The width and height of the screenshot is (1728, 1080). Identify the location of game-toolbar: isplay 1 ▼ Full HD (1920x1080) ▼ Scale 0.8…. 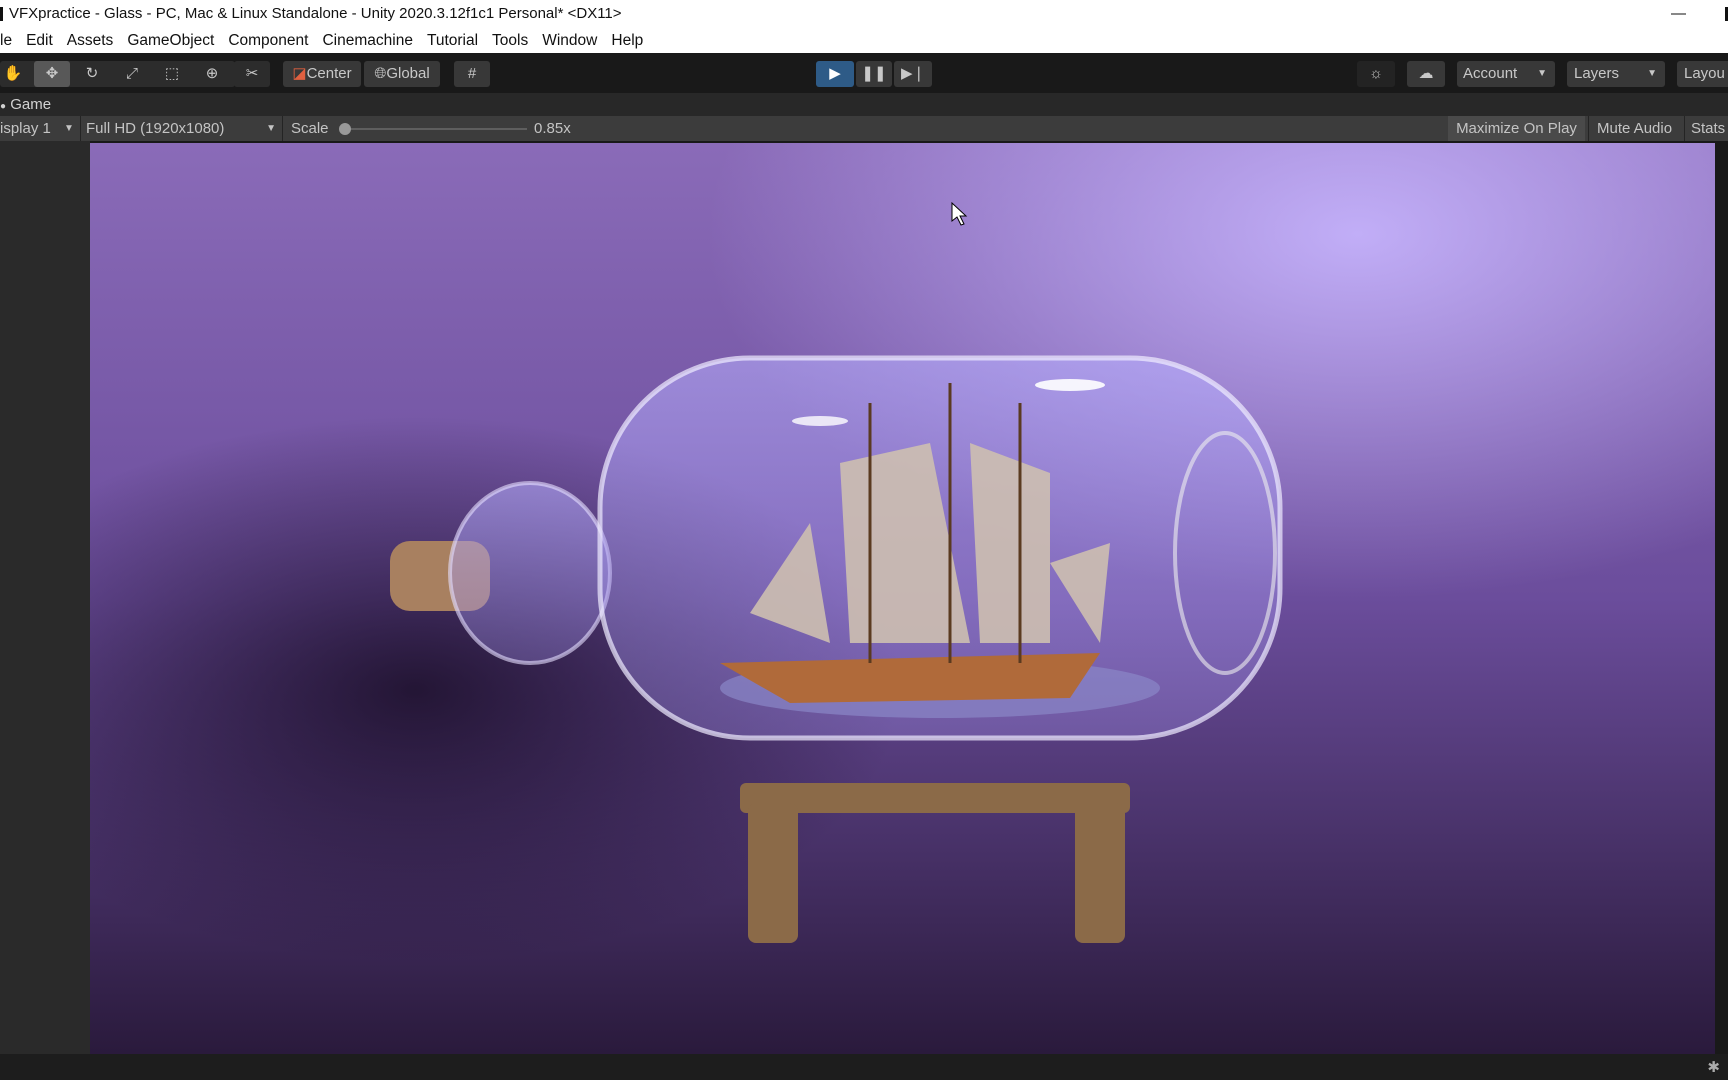
(864, 128).